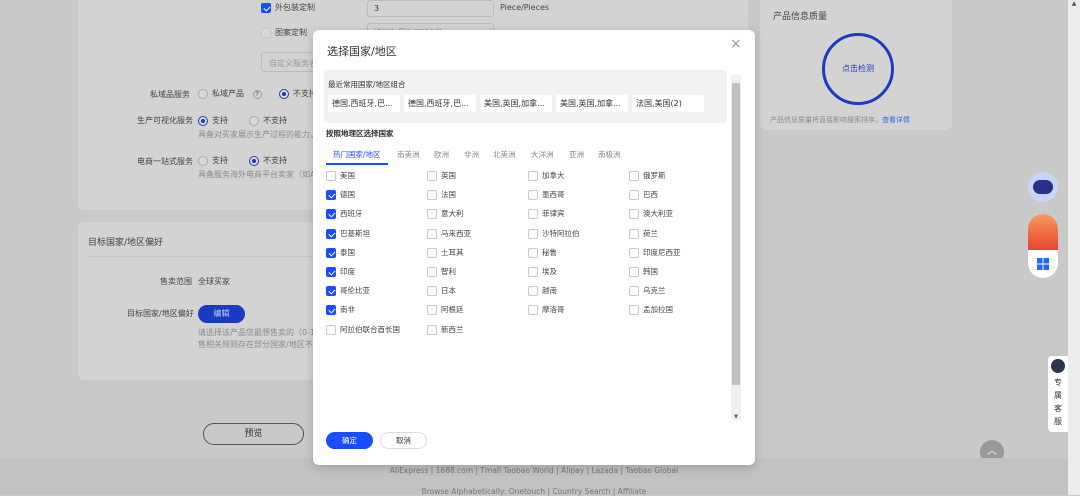  I want to click on country-option: 日本, so click(441, 291).